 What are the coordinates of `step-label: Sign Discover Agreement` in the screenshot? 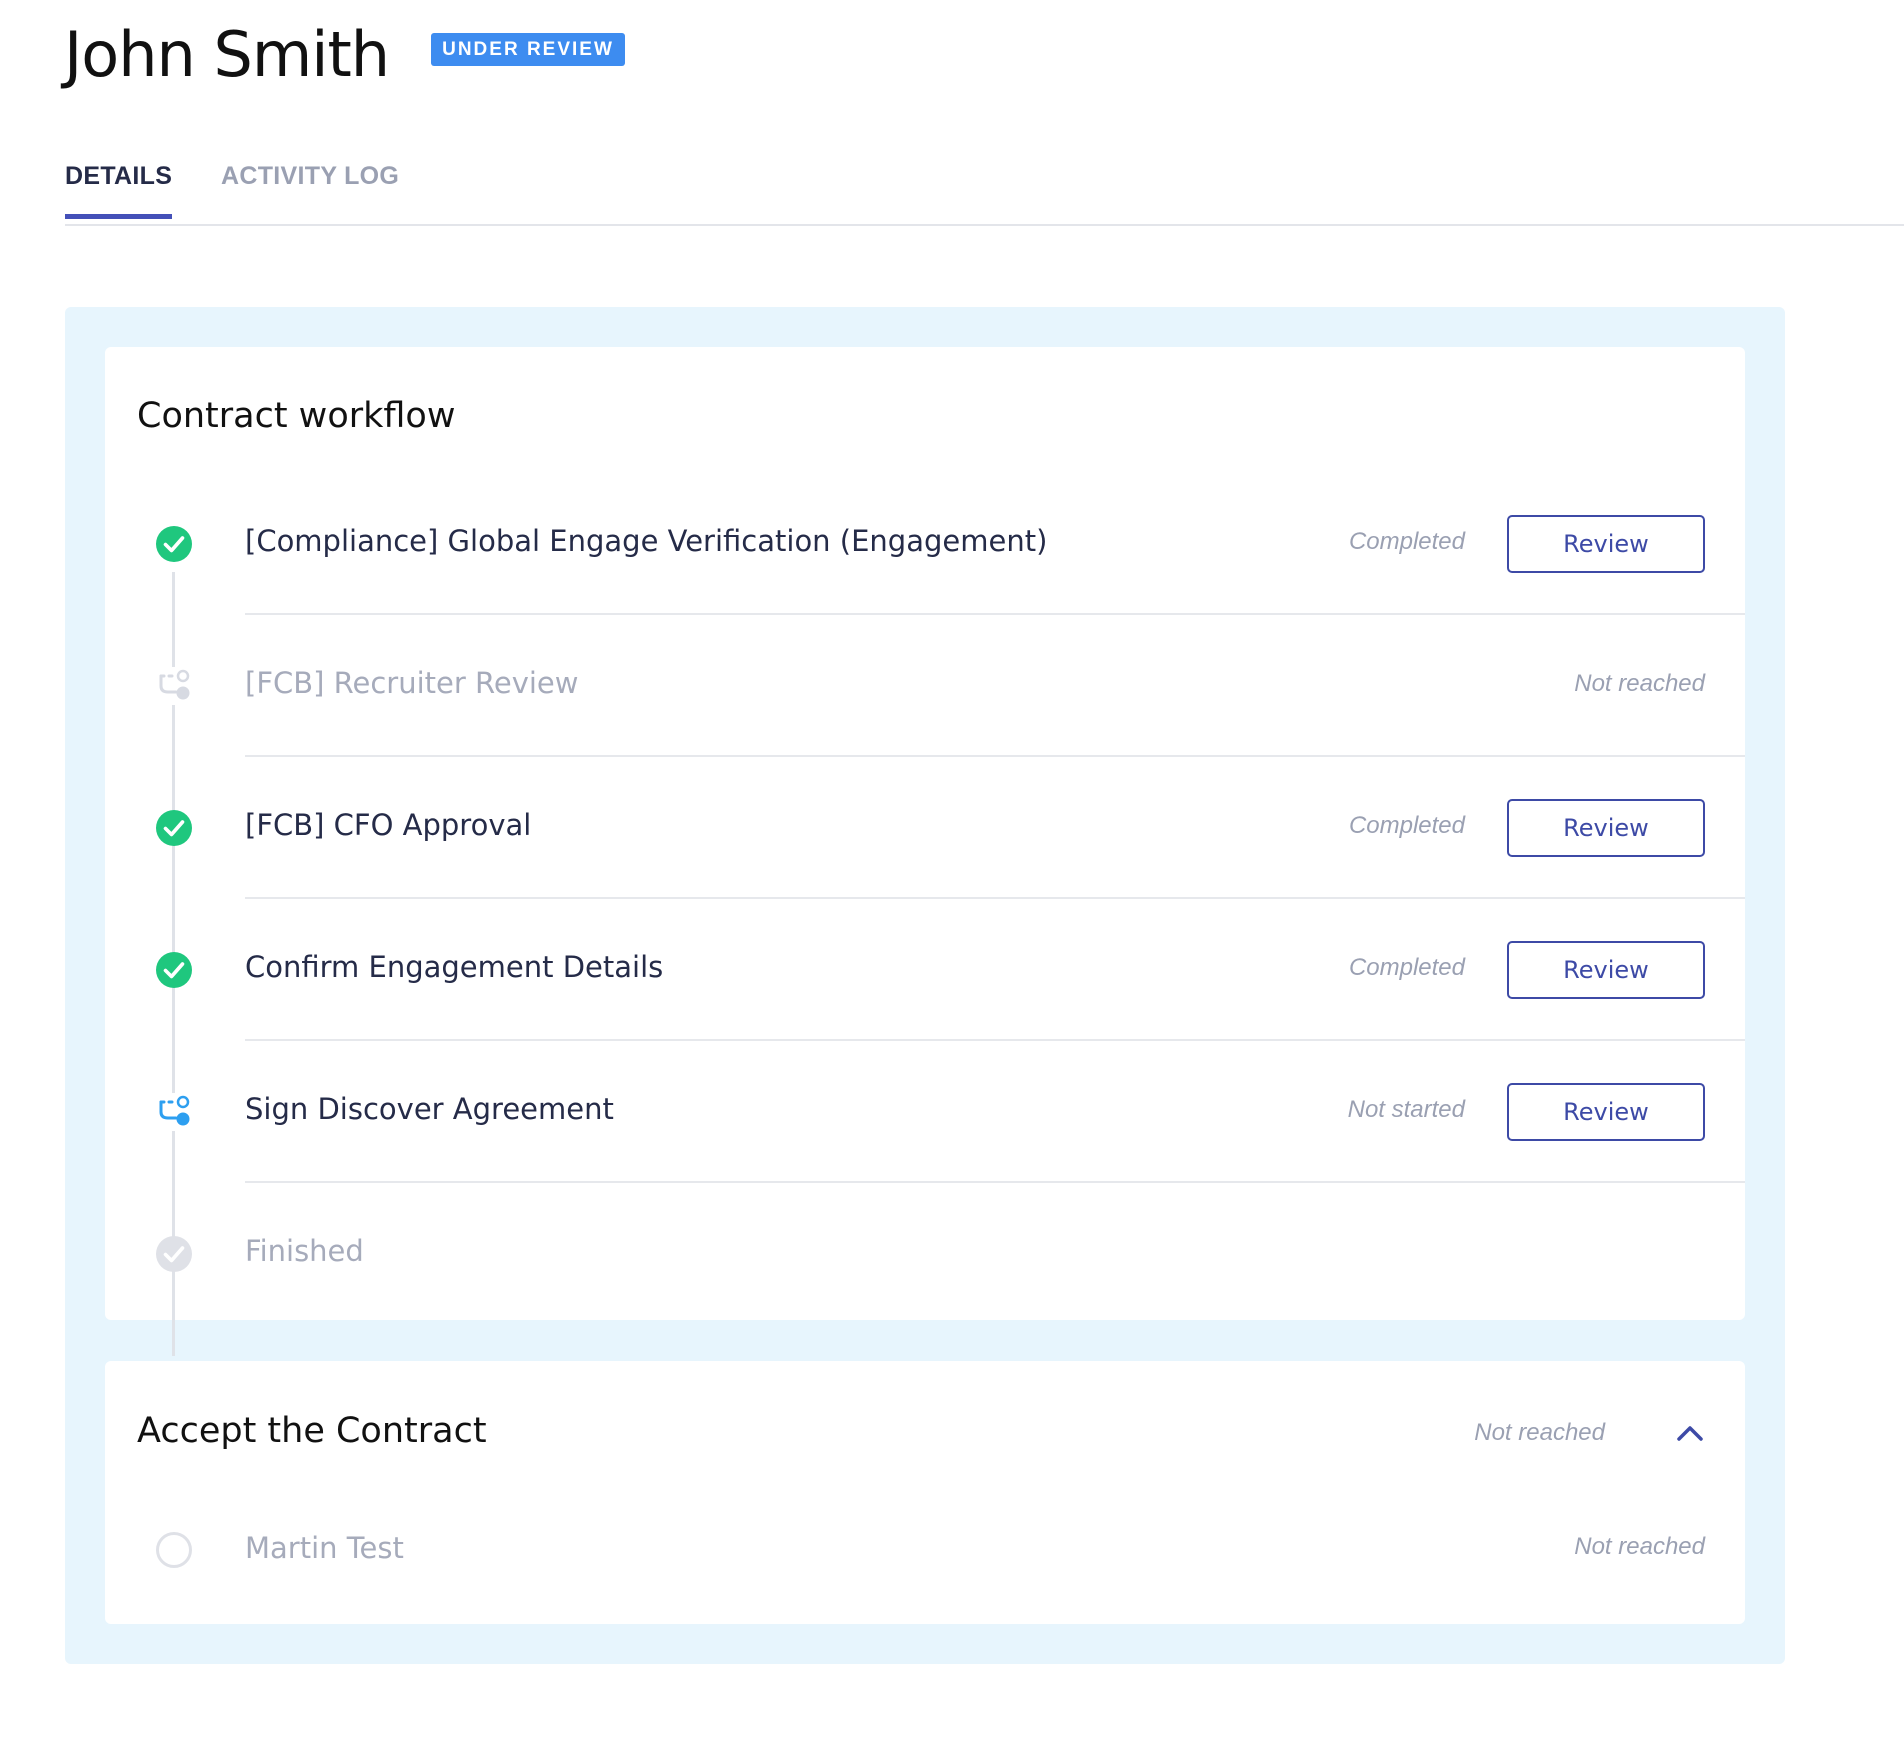 It's located at (429, 1109).